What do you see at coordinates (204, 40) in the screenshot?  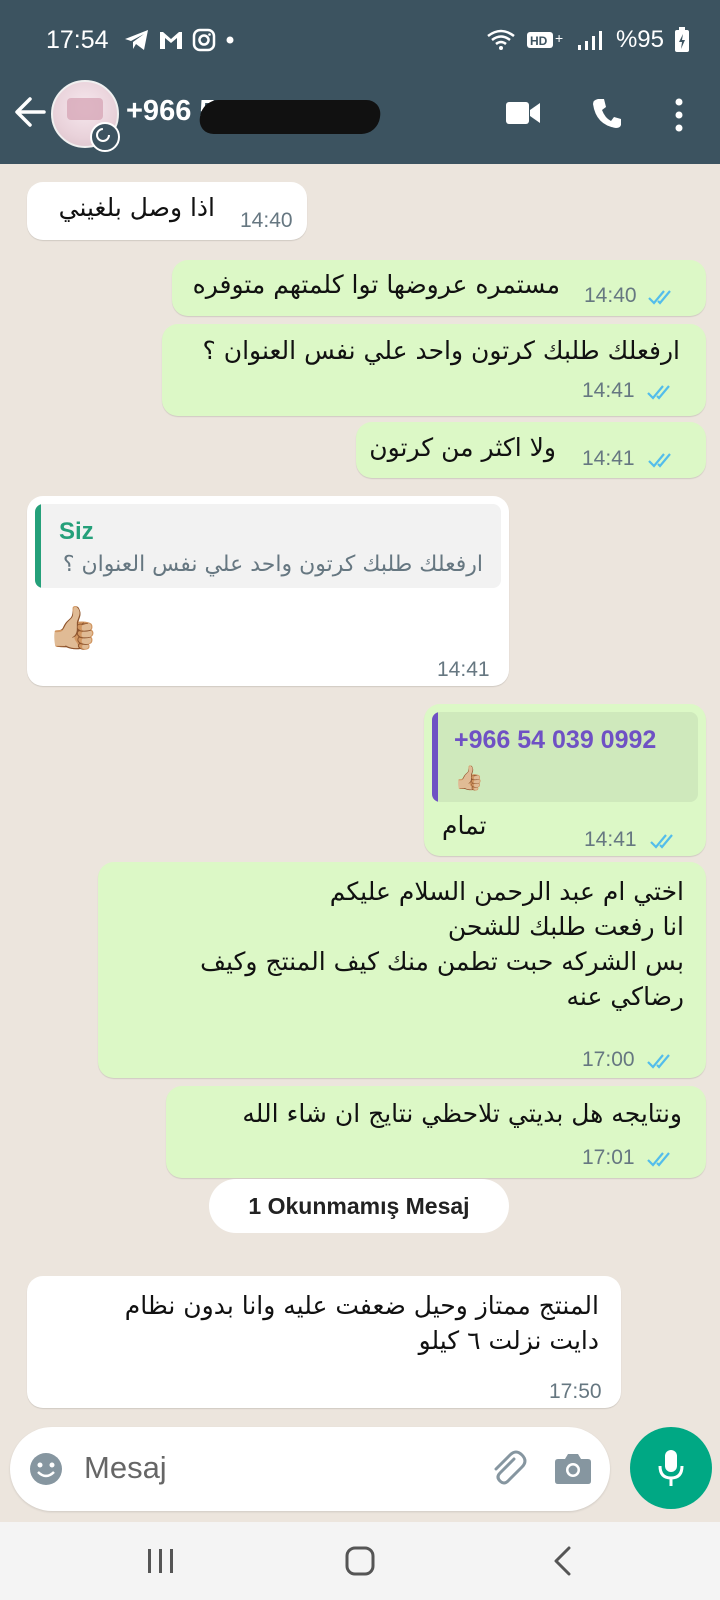 I see `instagram-icon` at bounding box center [204, 40].